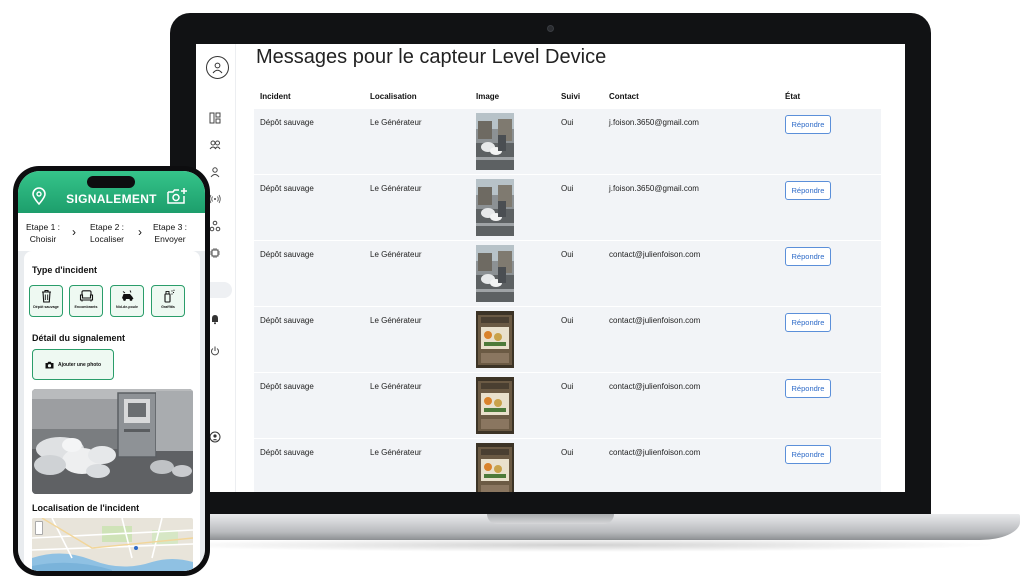  I want to click on bell-icon, so click(215, 319).